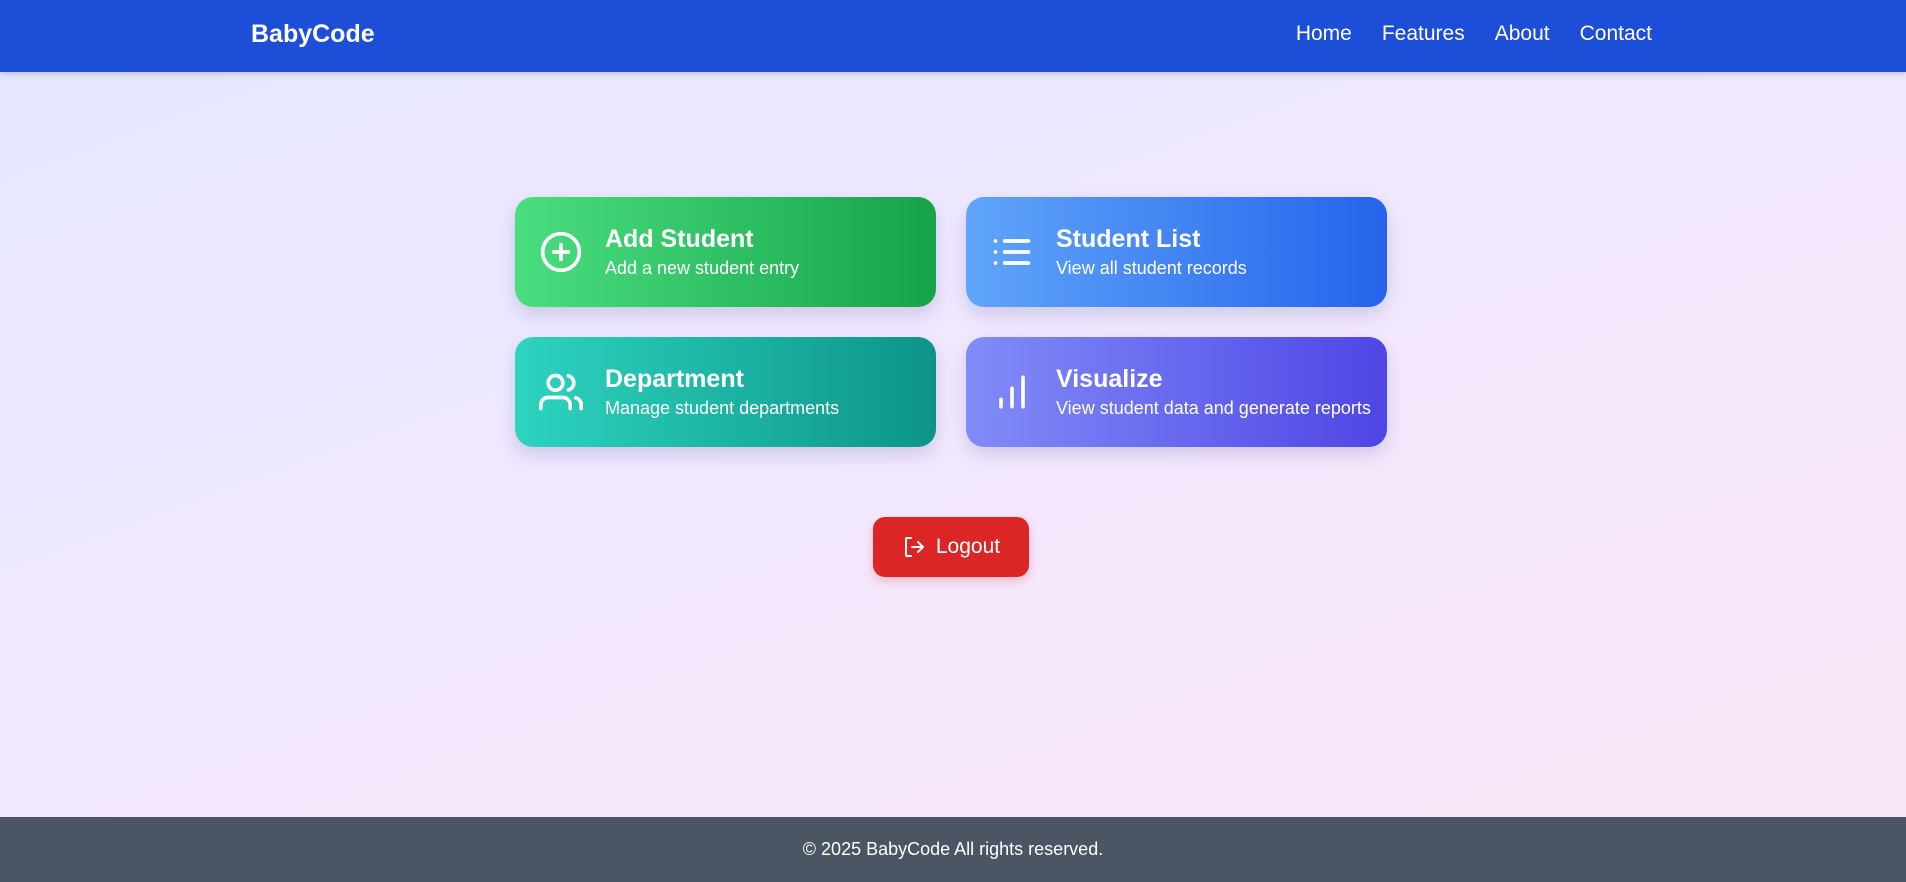  I want to click on logout-button: Logout, so click(951, 547).